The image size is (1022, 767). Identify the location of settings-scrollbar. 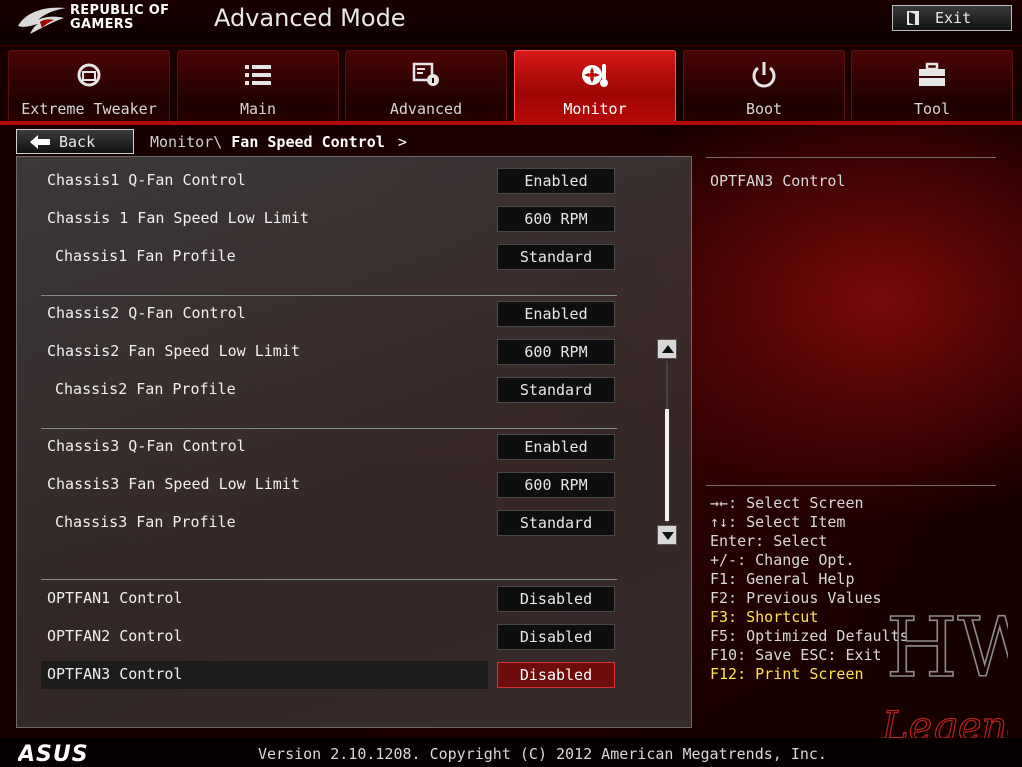
(667, 442).